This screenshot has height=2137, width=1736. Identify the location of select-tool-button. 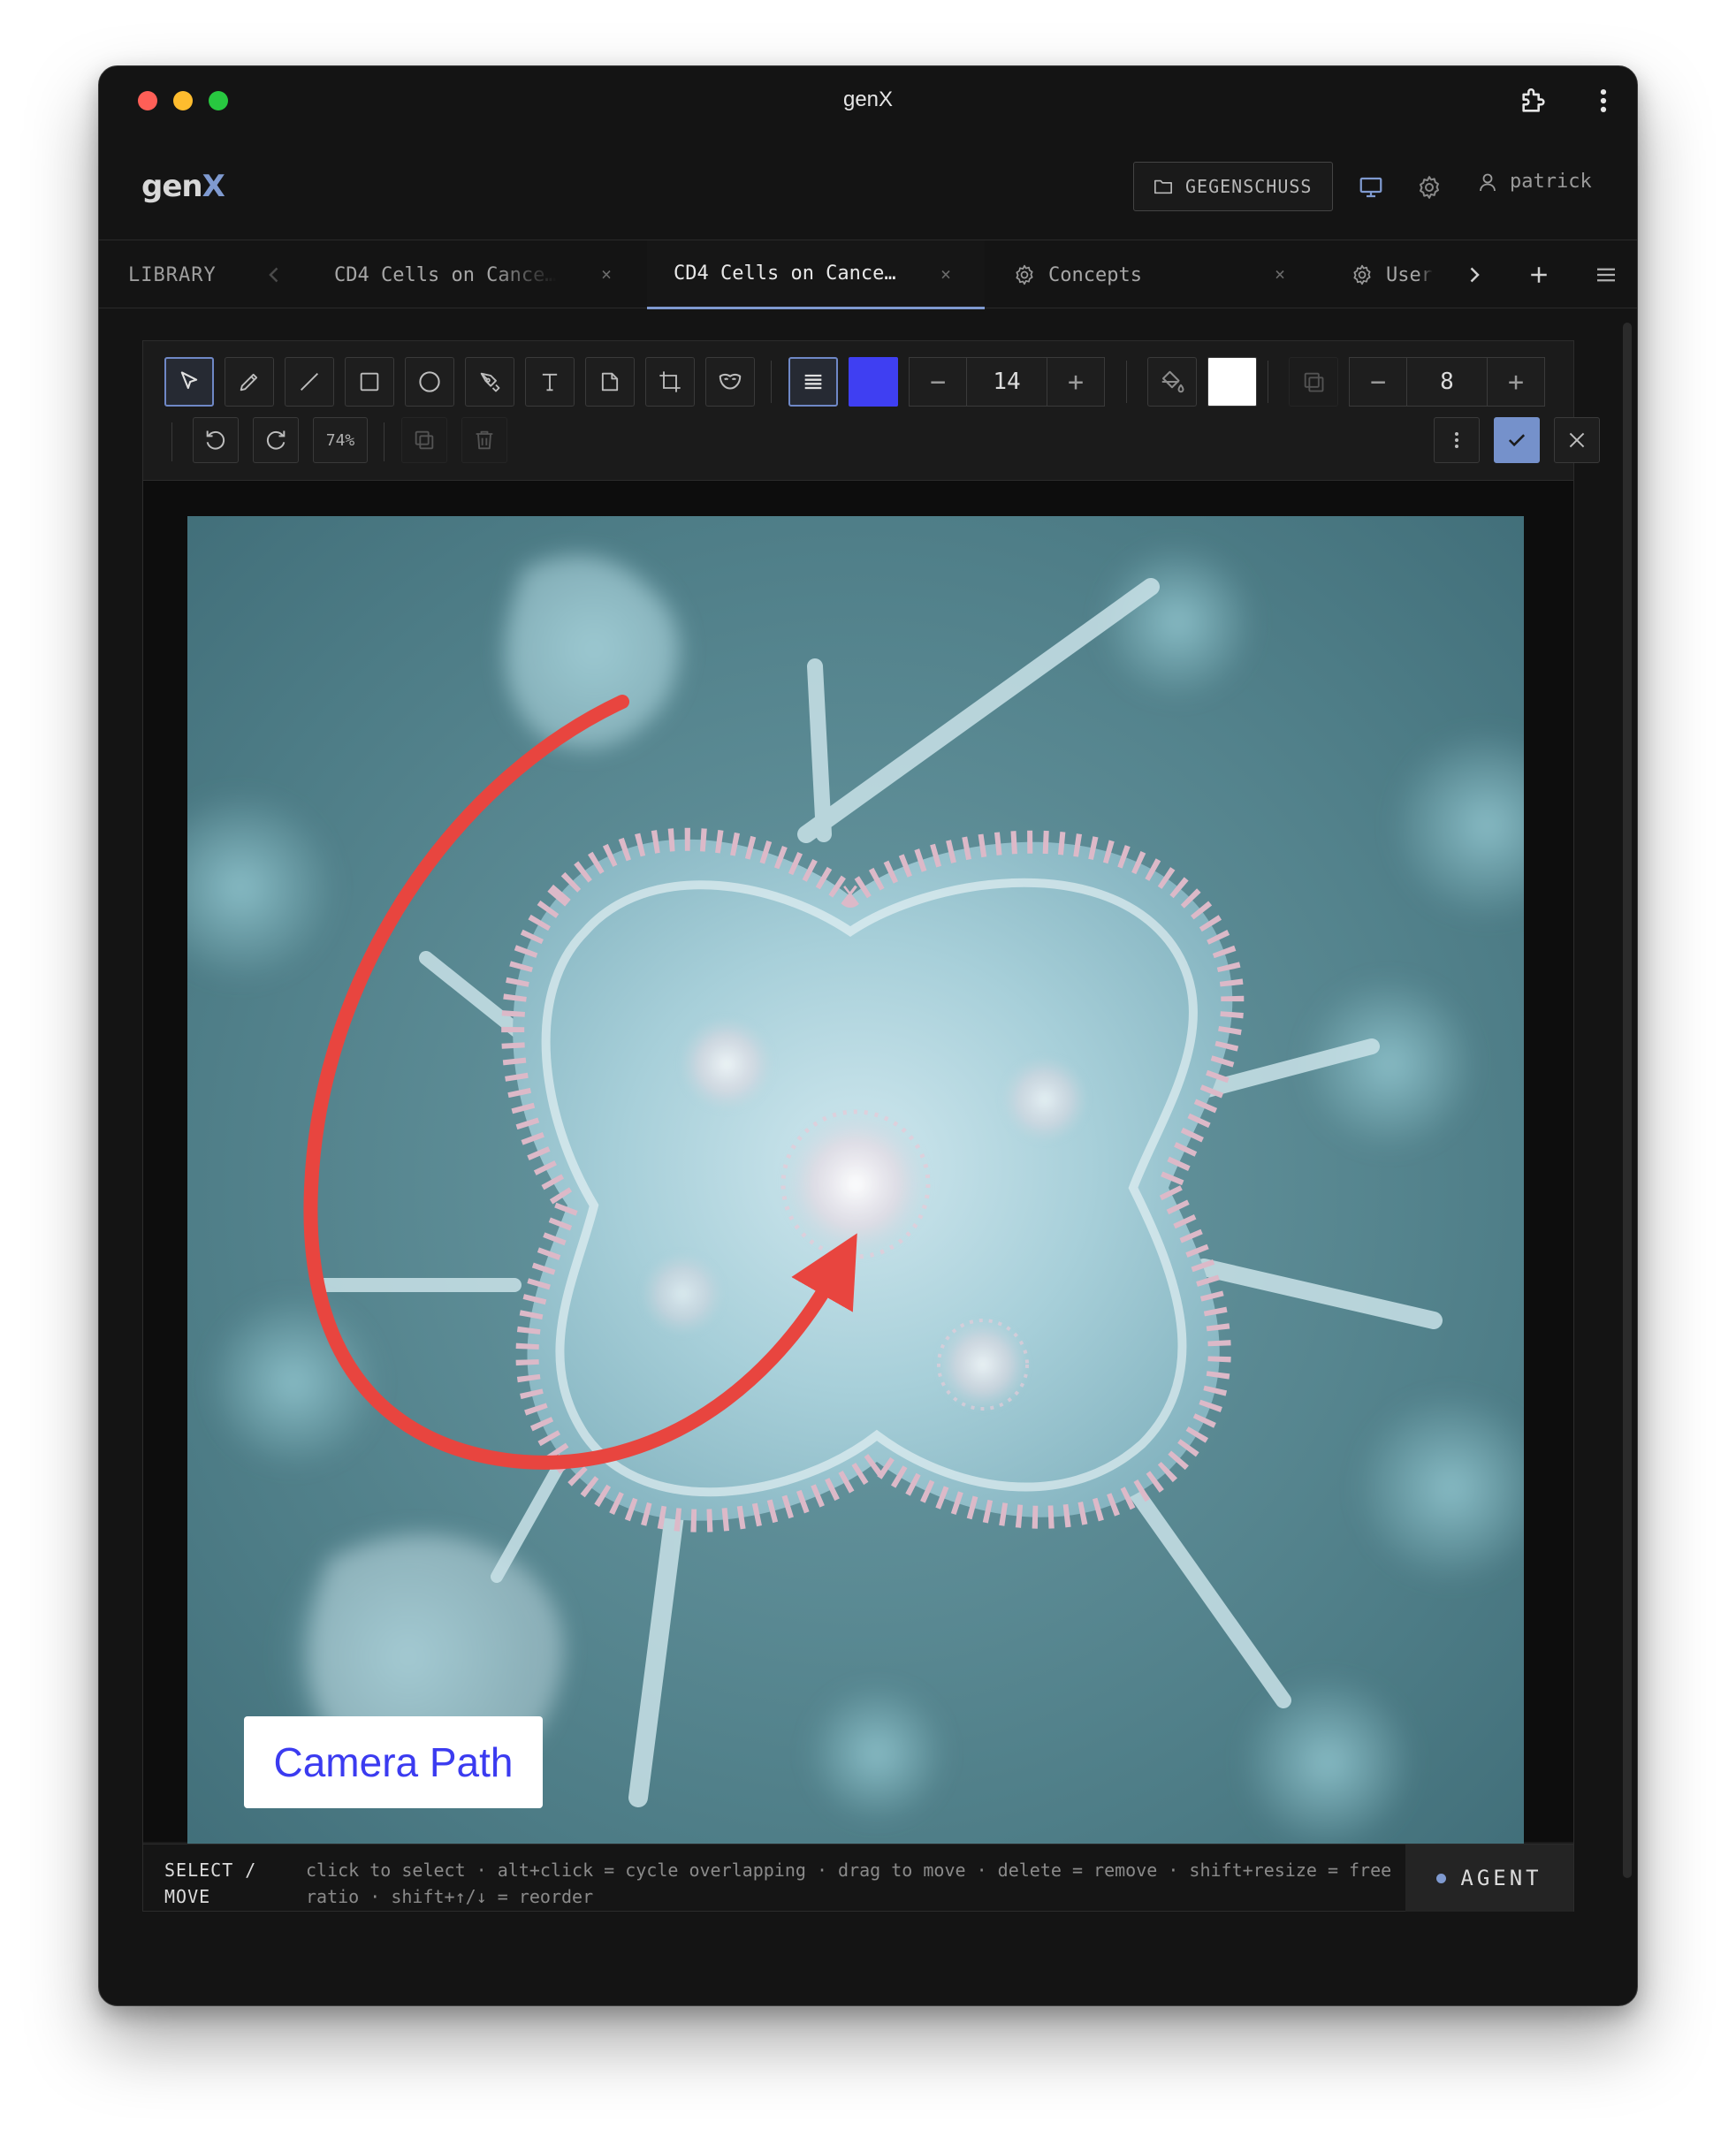
(189, 382).